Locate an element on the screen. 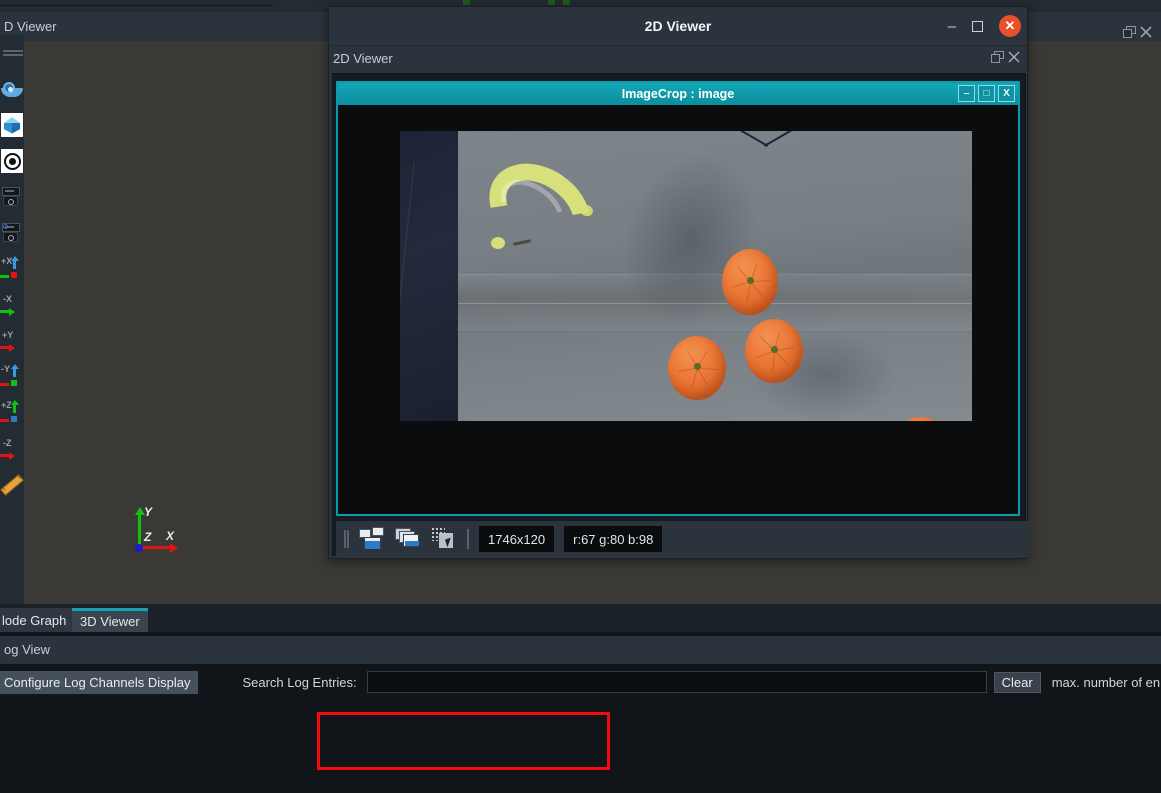 This screenshot has height=793, width=1161. axis-arrow-icon: +X is located at coordinates (12, 269).